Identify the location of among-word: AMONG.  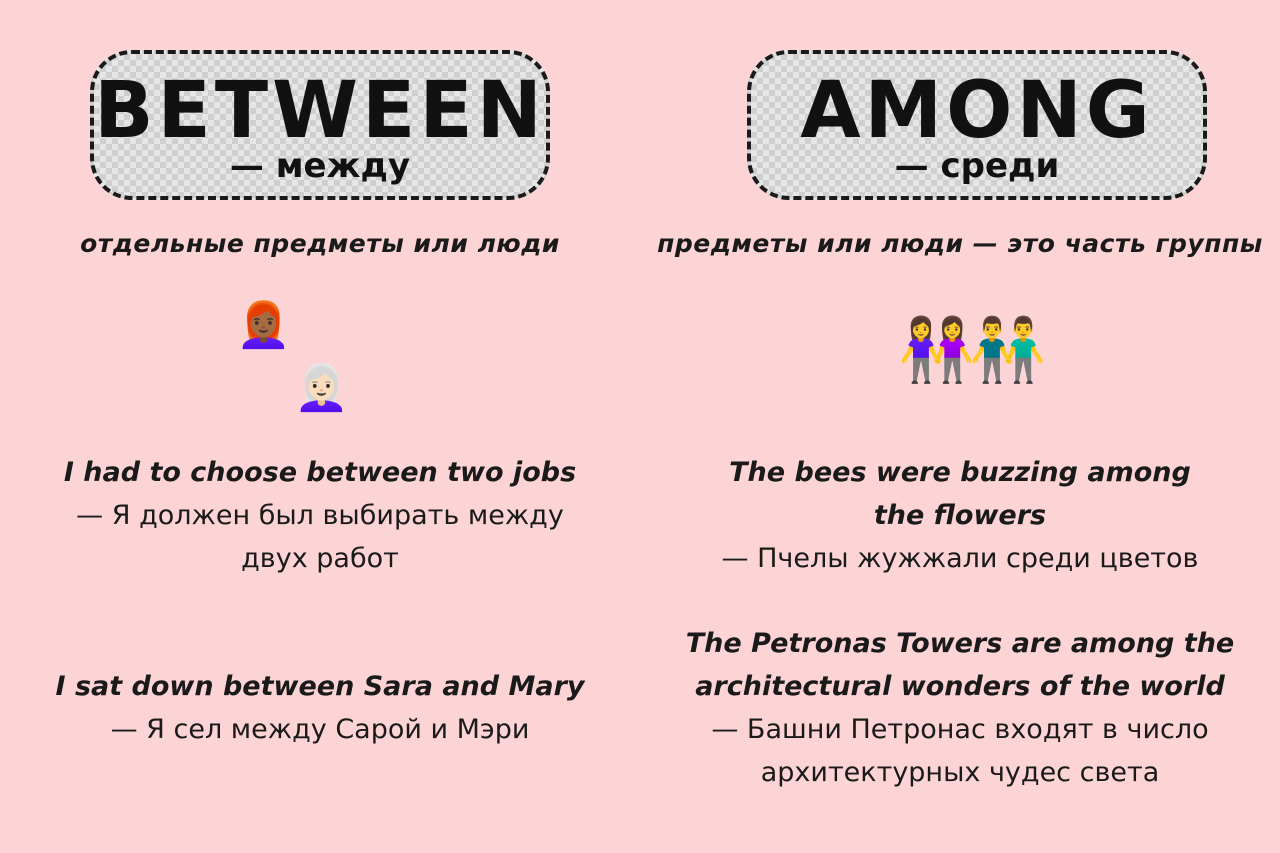
(977, 111).